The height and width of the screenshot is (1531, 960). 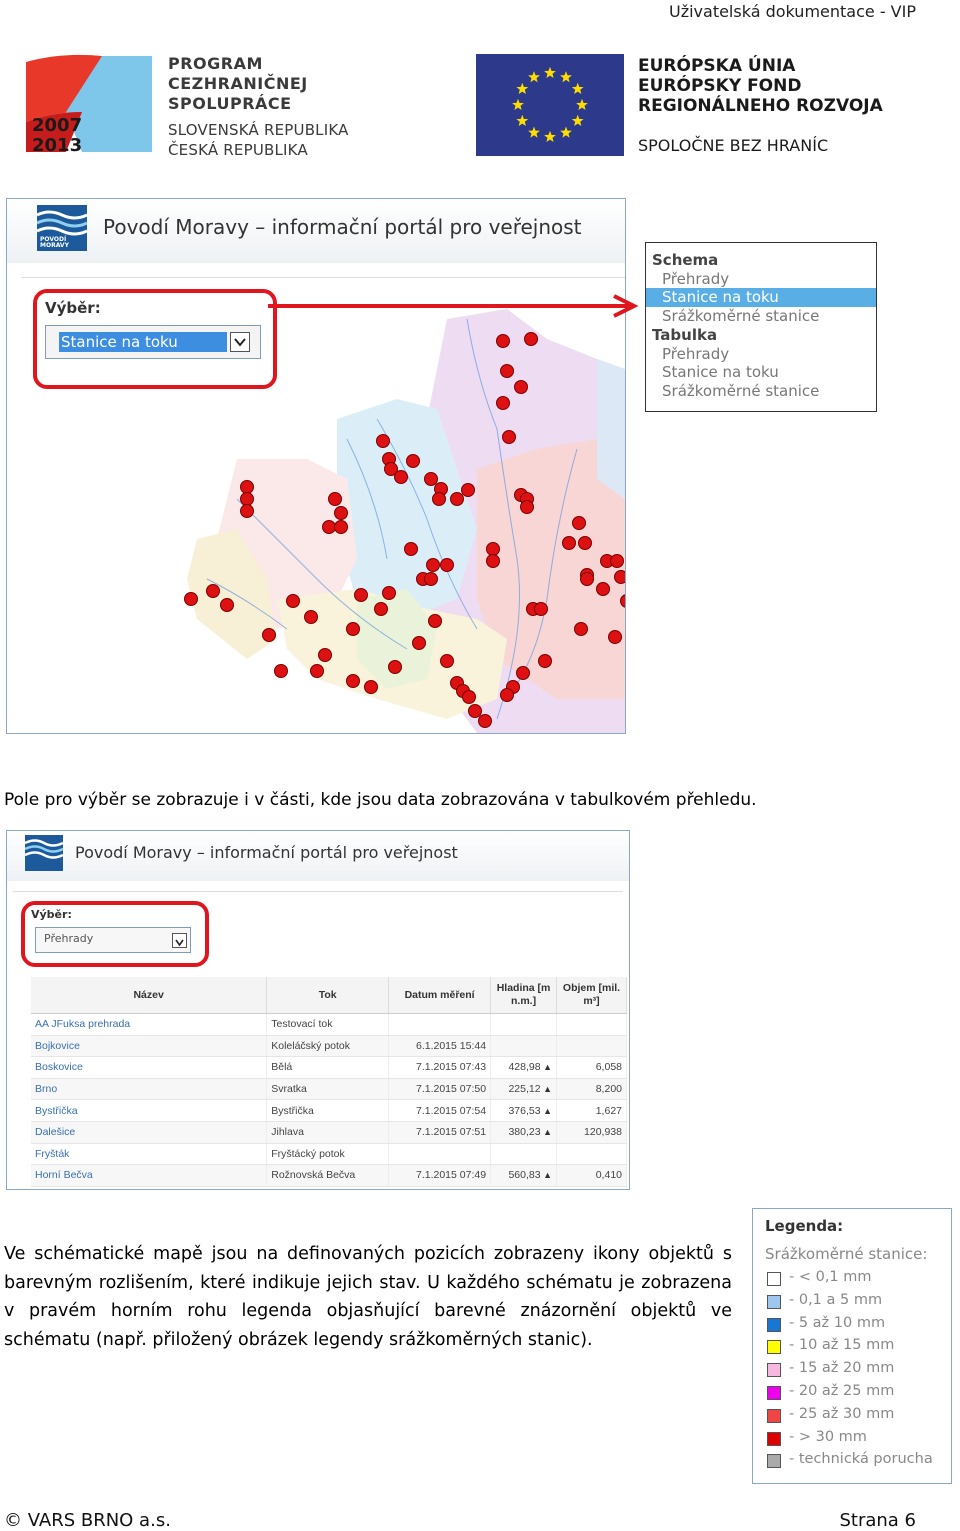 What do you see at coordinates (440, 995) in the screenshot?
I see `table-column-header: Datum měření` at bounding box center [440, 995].